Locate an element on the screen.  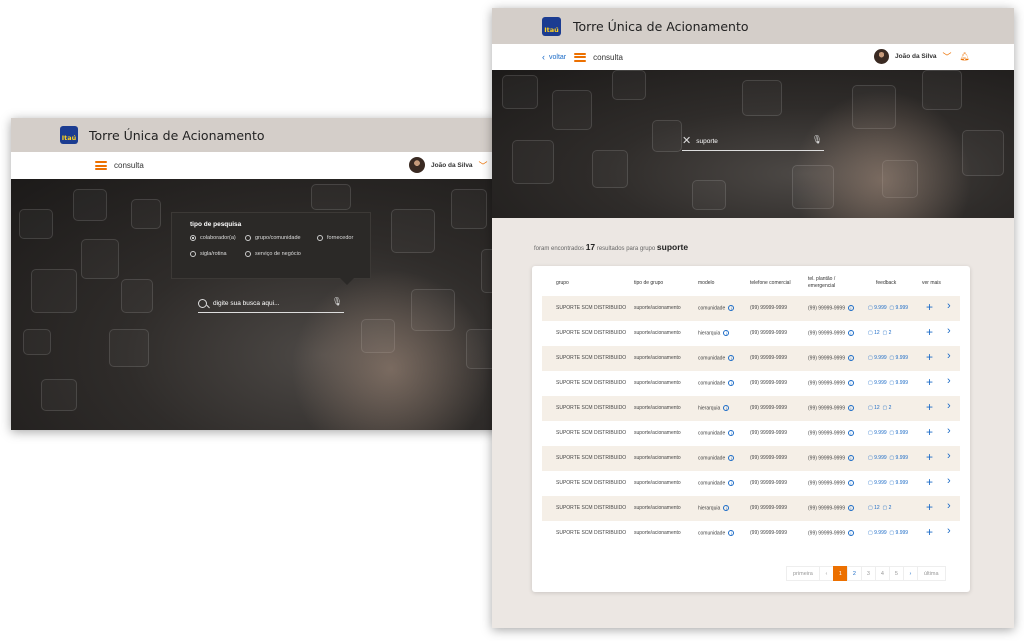
page-2: 2 is located at coordinates (854, 573).